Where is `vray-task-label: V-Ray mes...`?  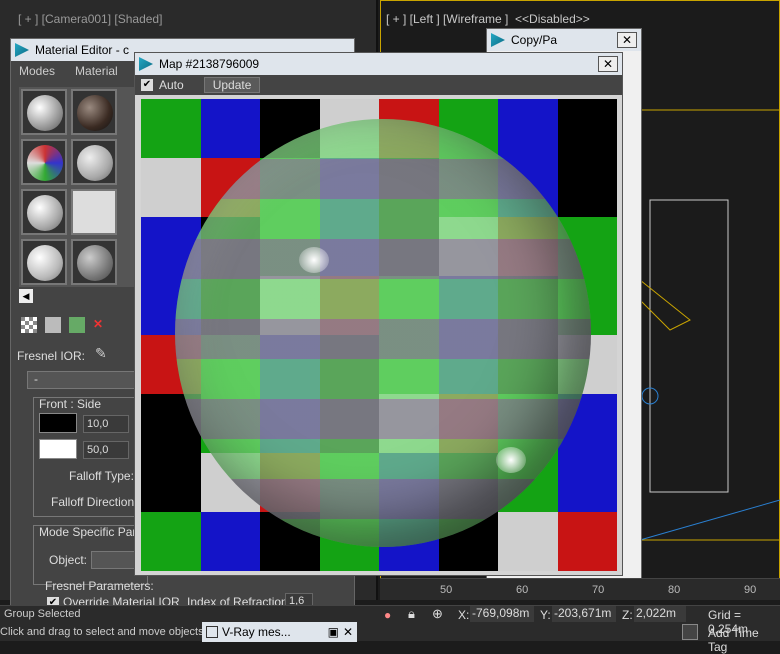
vray-task-label: V-Ray mes... is located at coordinates (256, 632).